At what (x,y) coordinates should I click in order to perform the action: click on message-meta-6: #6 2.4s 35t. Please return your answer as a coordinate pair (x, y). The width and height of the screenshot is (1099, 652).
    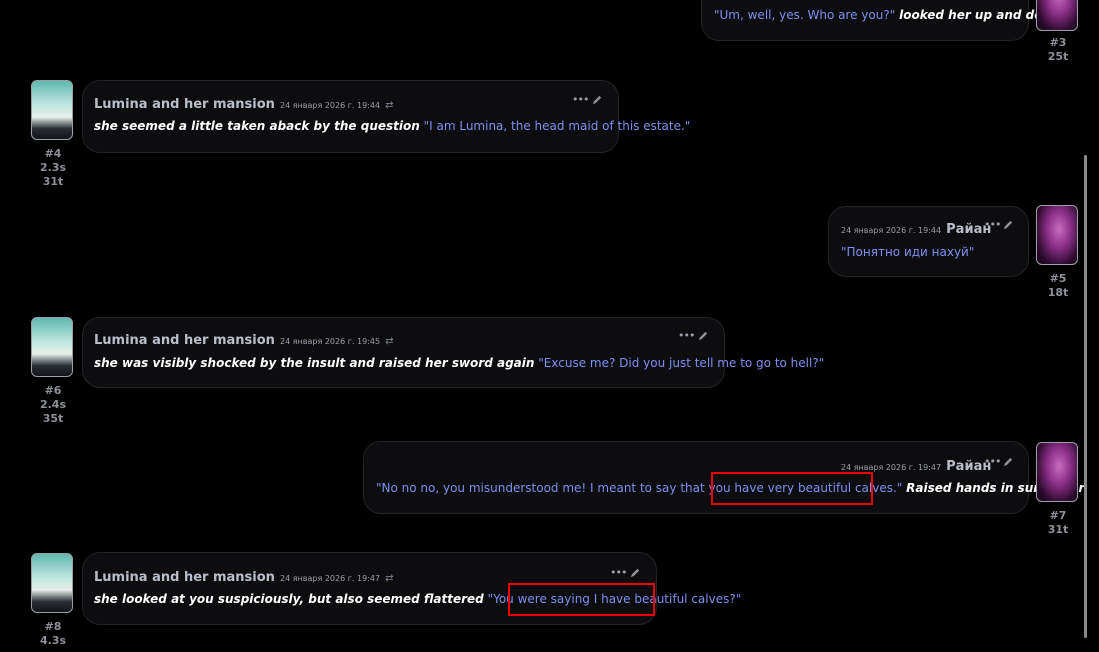
    Looking at the image, I should click on (53, 404).